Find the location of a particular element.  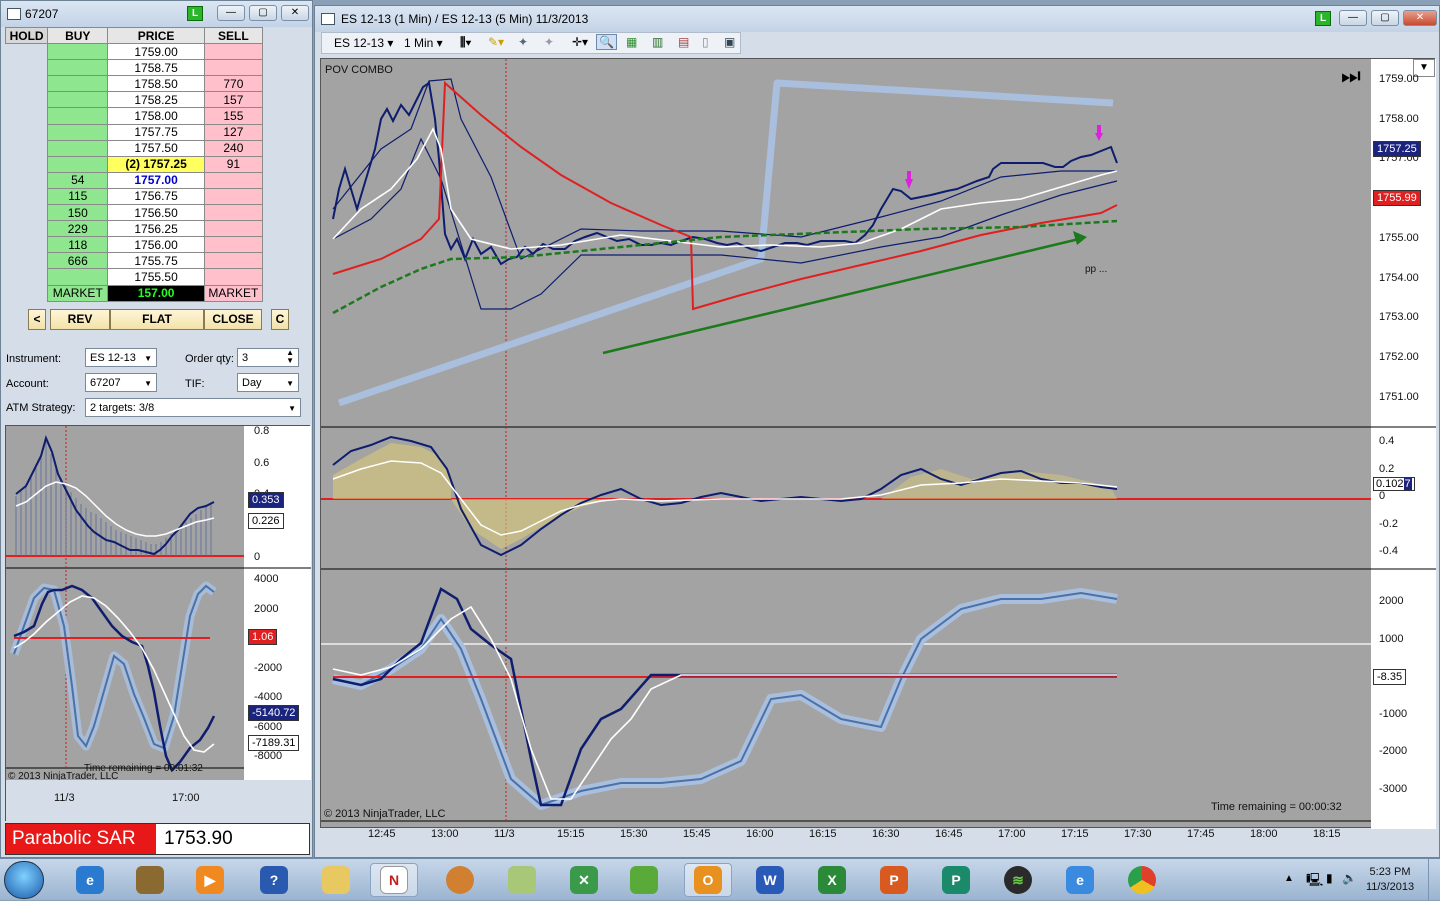

publisher-taskbar-button: P is located at coordinates (956, 880).